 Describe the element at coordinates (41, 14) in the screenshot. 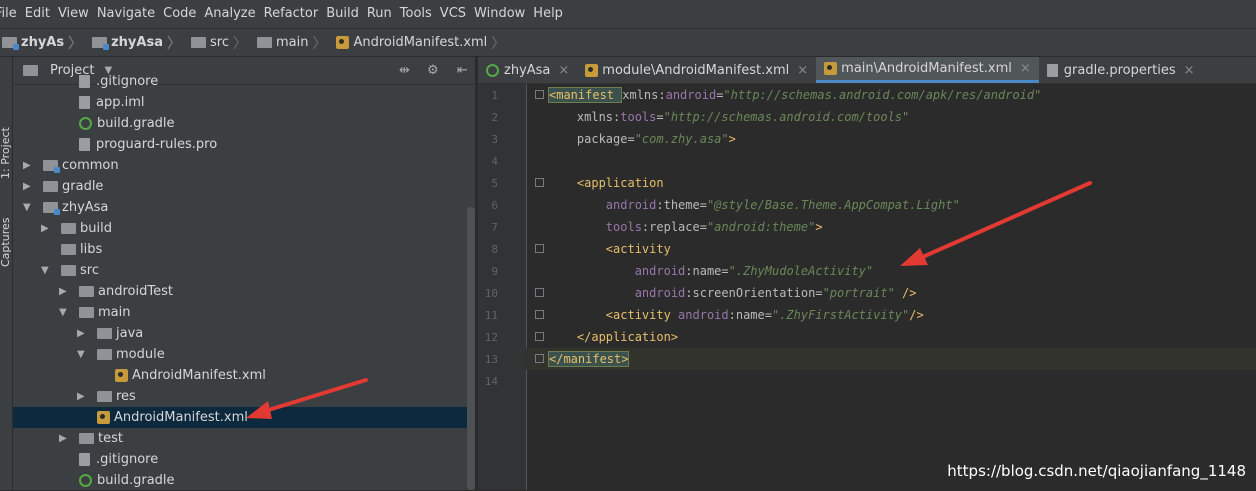

I see `menu-edit: Edit` at that location.